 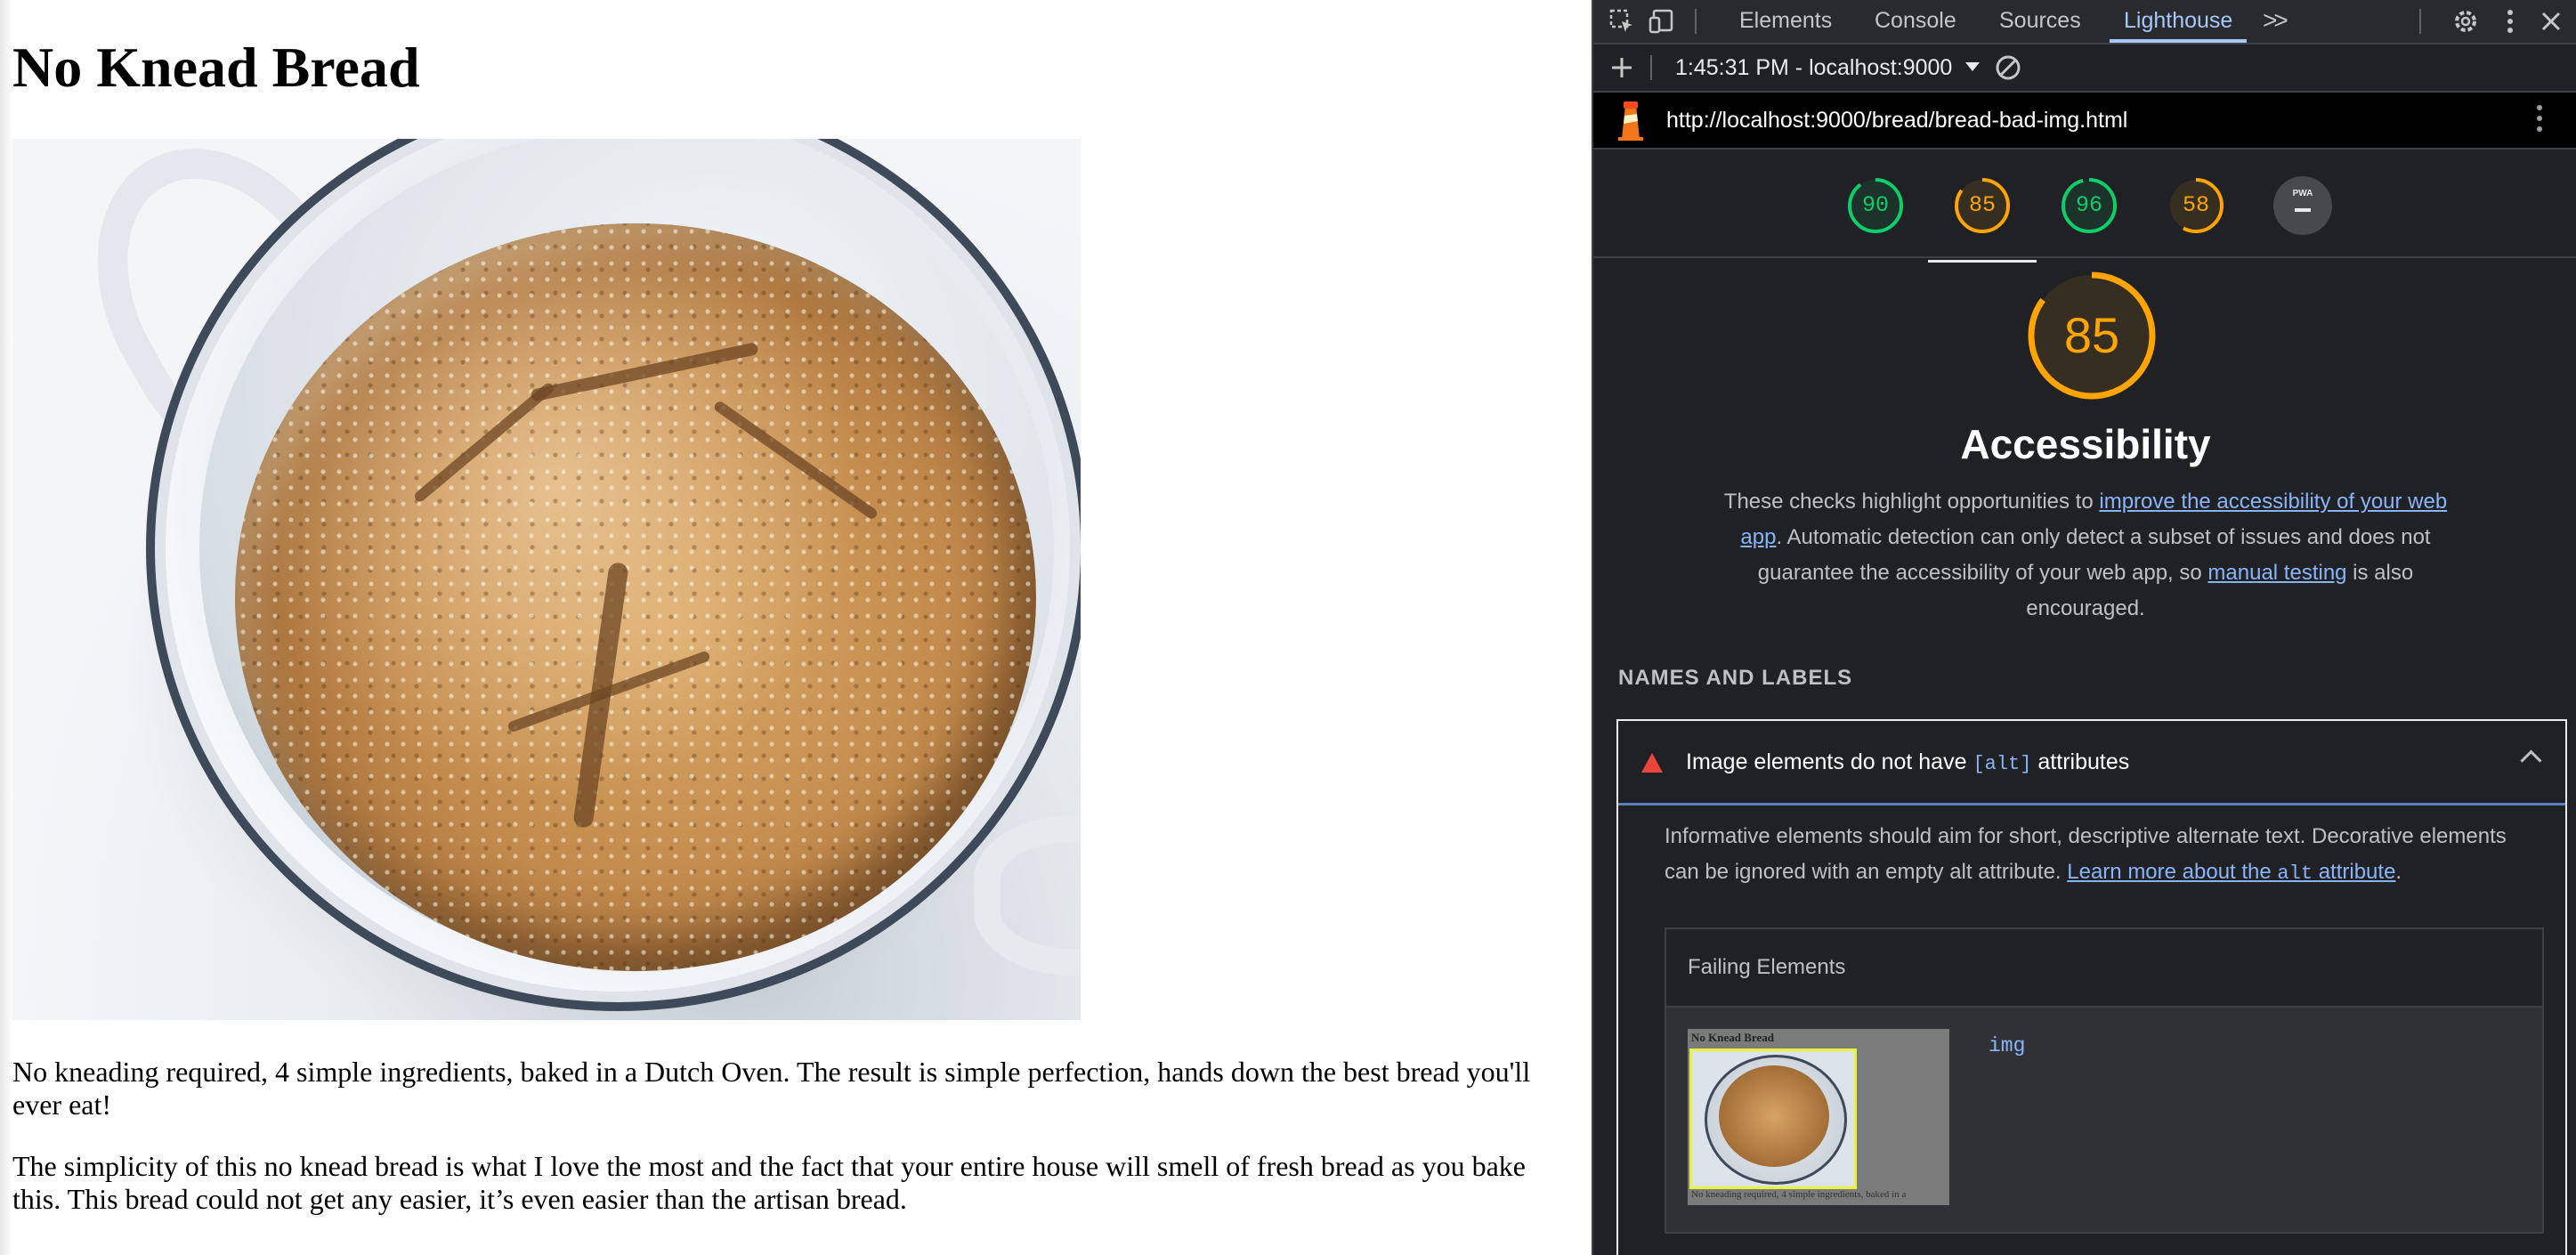 What do you see at coordinates (1622, 21) in the screenshot?
I see `inspect-element-icon` at bounding box center [1622, 21].